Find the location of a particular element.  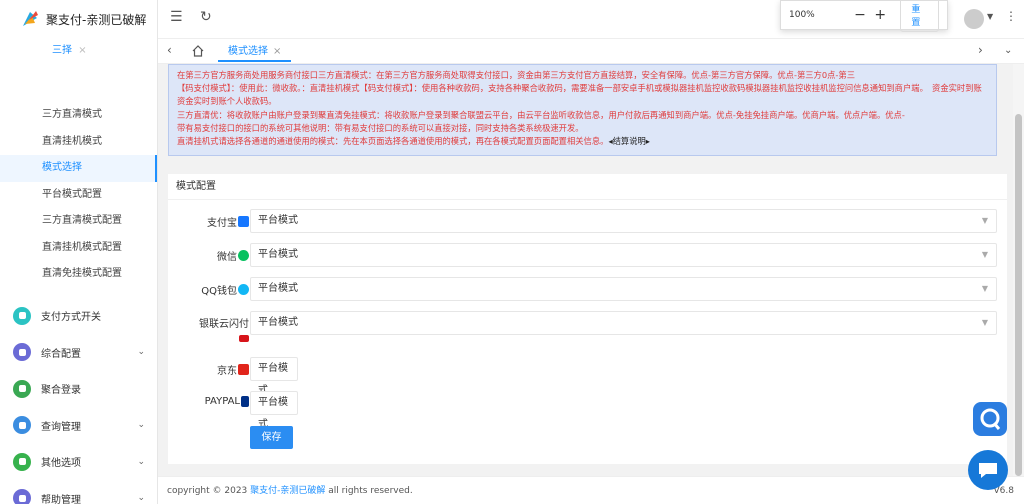

mode-select-wechat: 平台模式 ▼ is located at coordinates (623, 255).